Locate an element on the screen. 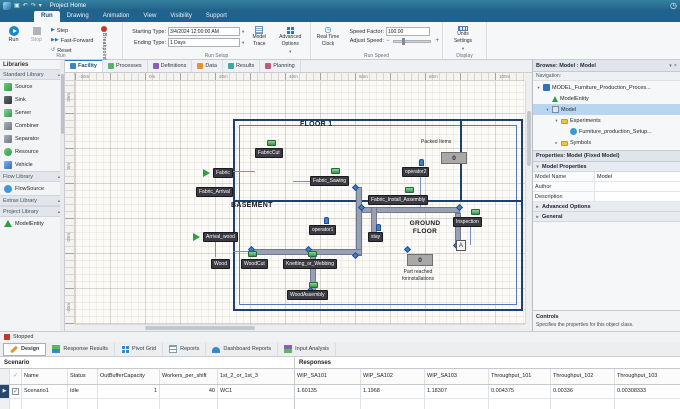 The image size is (680, 409). model-trace-button: Model Trace is located at coordinates (259, 36).